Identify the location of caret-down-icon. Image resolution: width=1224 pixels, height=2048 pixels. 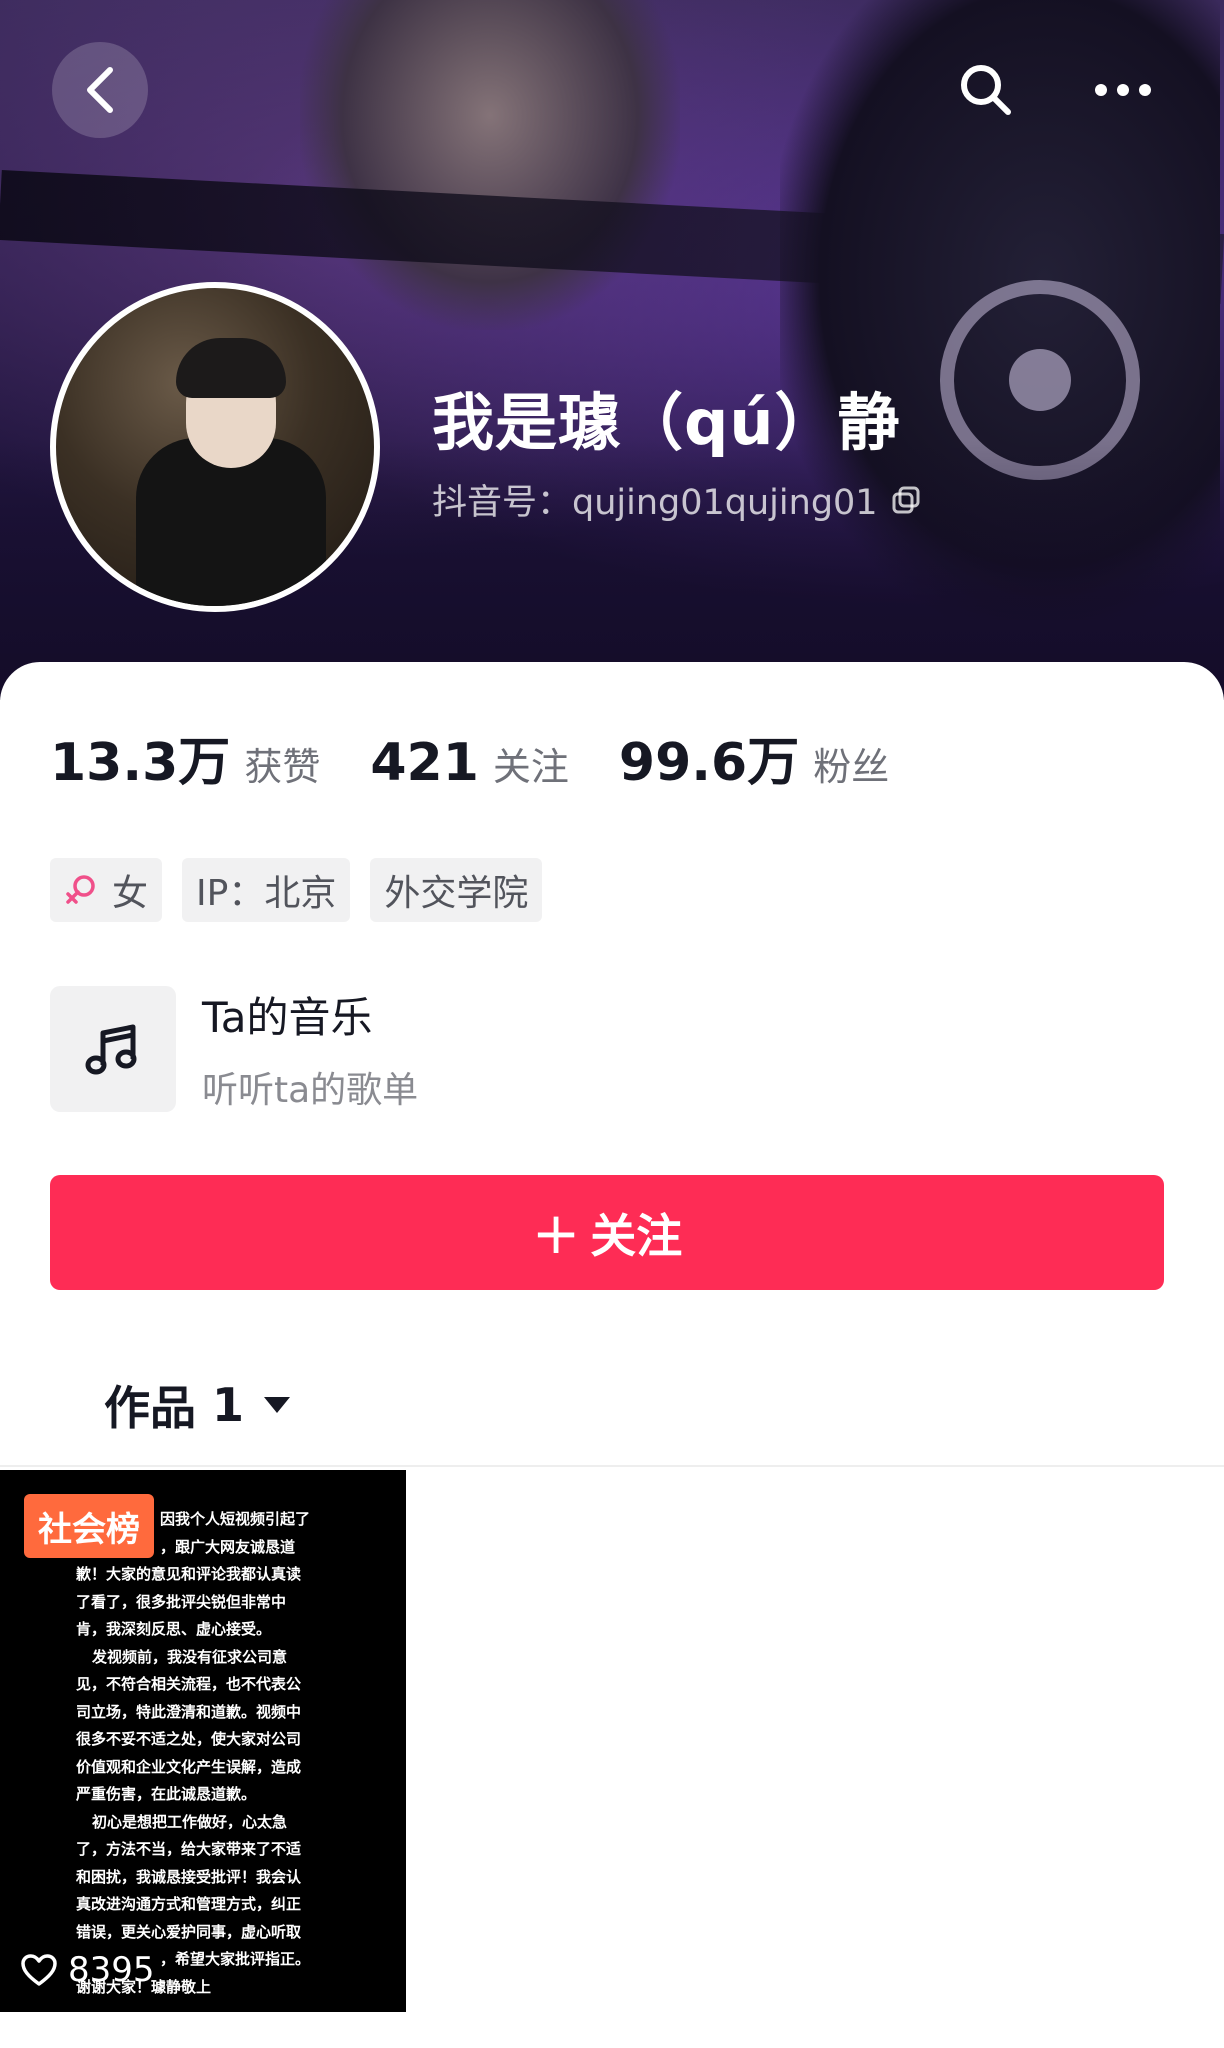
(277, 1405).